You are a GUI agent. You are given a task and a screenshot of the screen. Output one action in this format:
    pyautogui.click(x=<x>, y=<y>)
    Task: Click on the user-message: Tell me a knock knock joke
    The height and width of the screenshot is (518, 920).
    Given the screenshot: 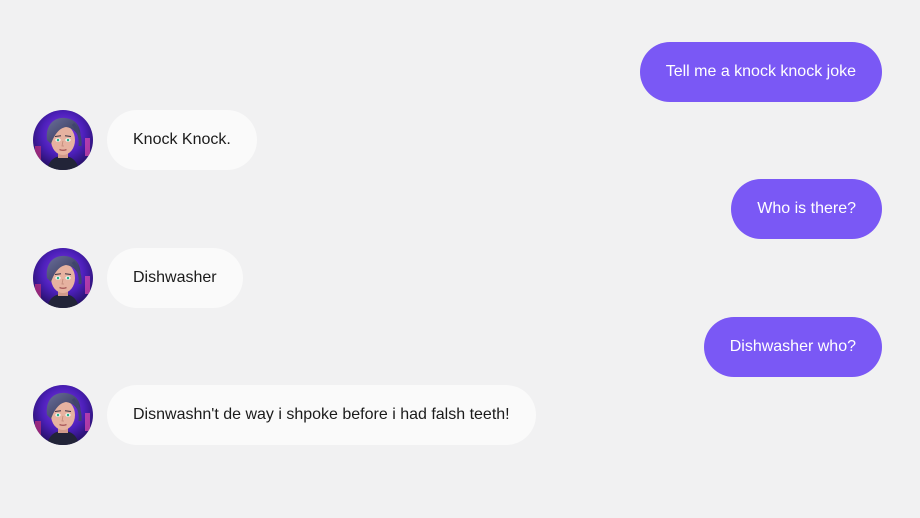 What is the action you would take?
    pyautogui.click(x=460, y=72)
    